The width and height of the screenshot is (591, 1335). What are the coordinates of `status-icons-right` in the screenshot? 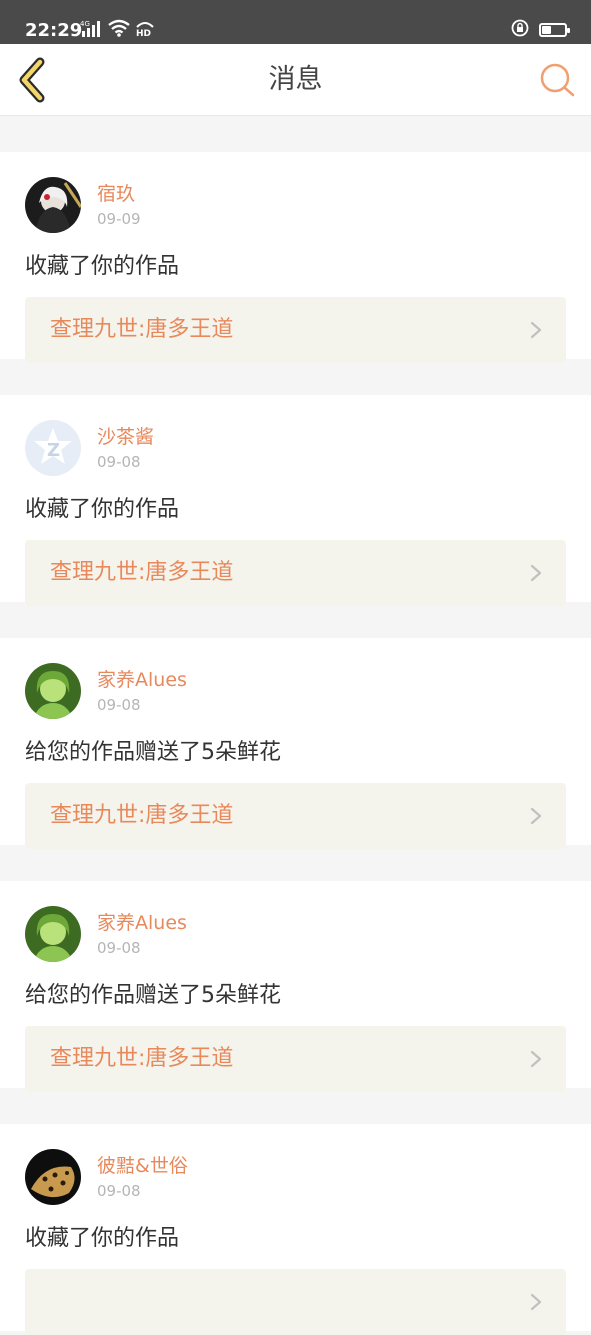 It's located at (540, 30).